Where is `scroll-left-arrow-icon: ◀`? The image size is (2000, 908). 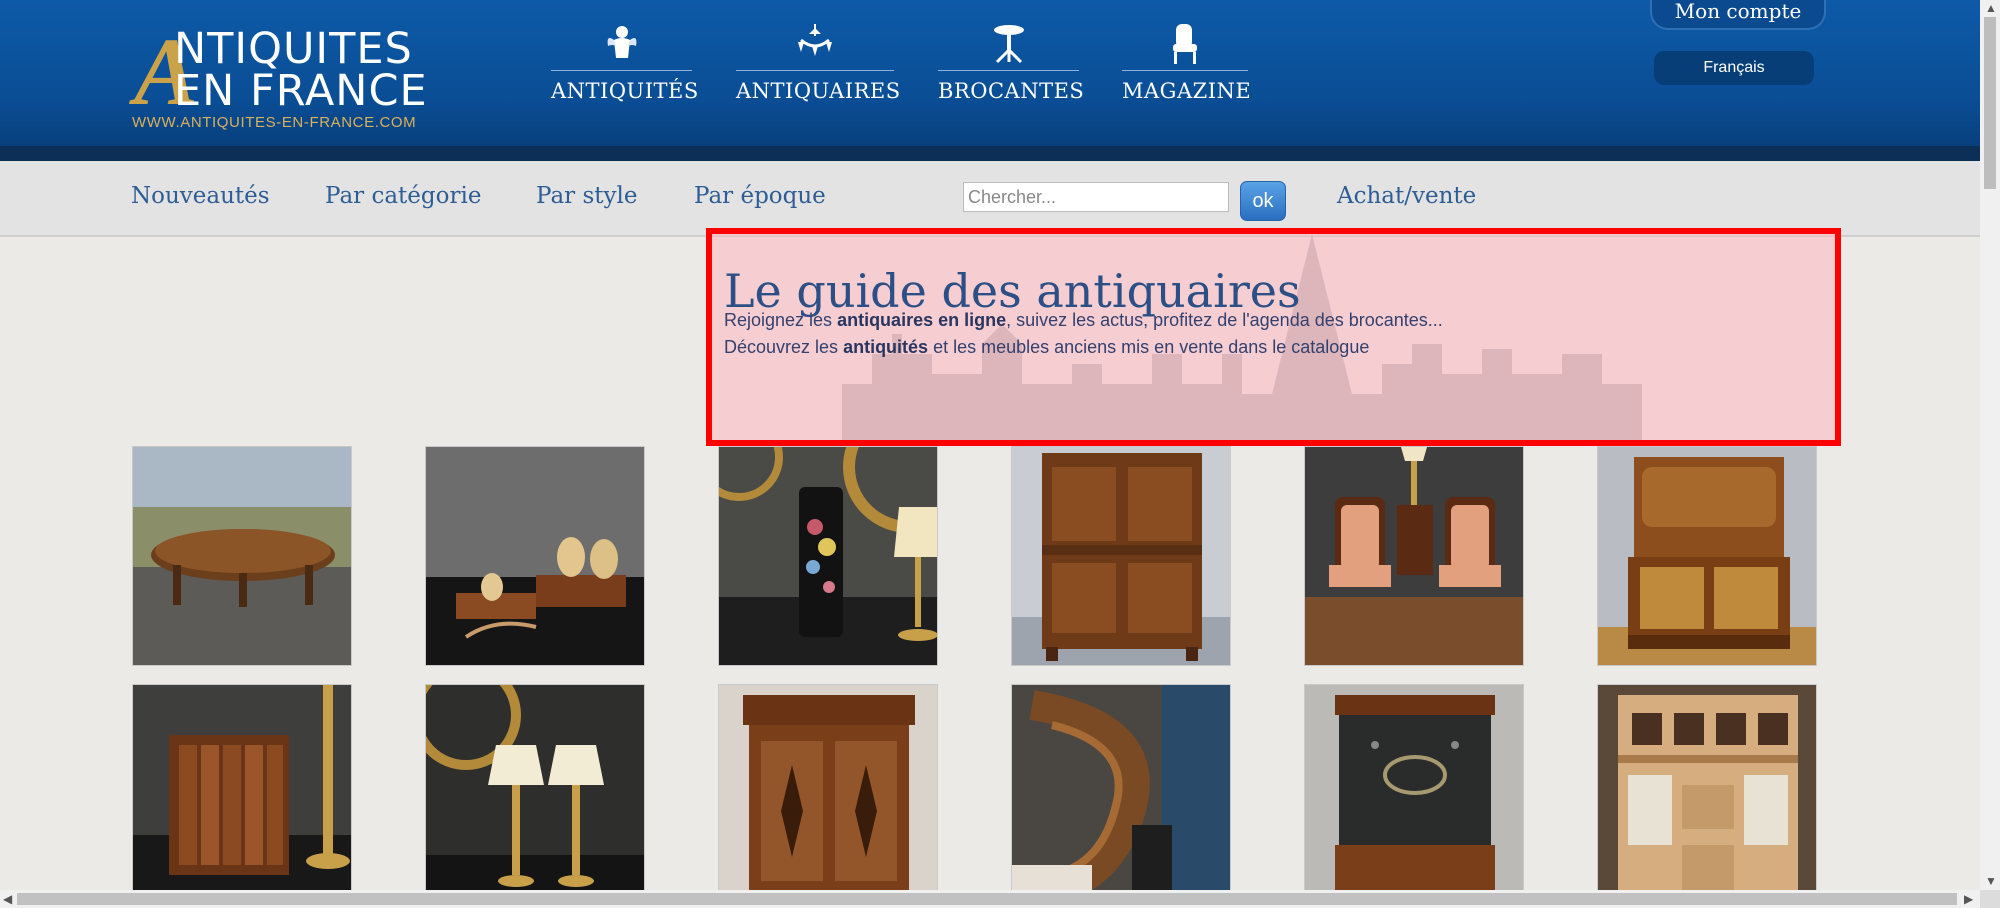
scroll-left-arrow-icon: ◀ is located at coordinates (7, 899).